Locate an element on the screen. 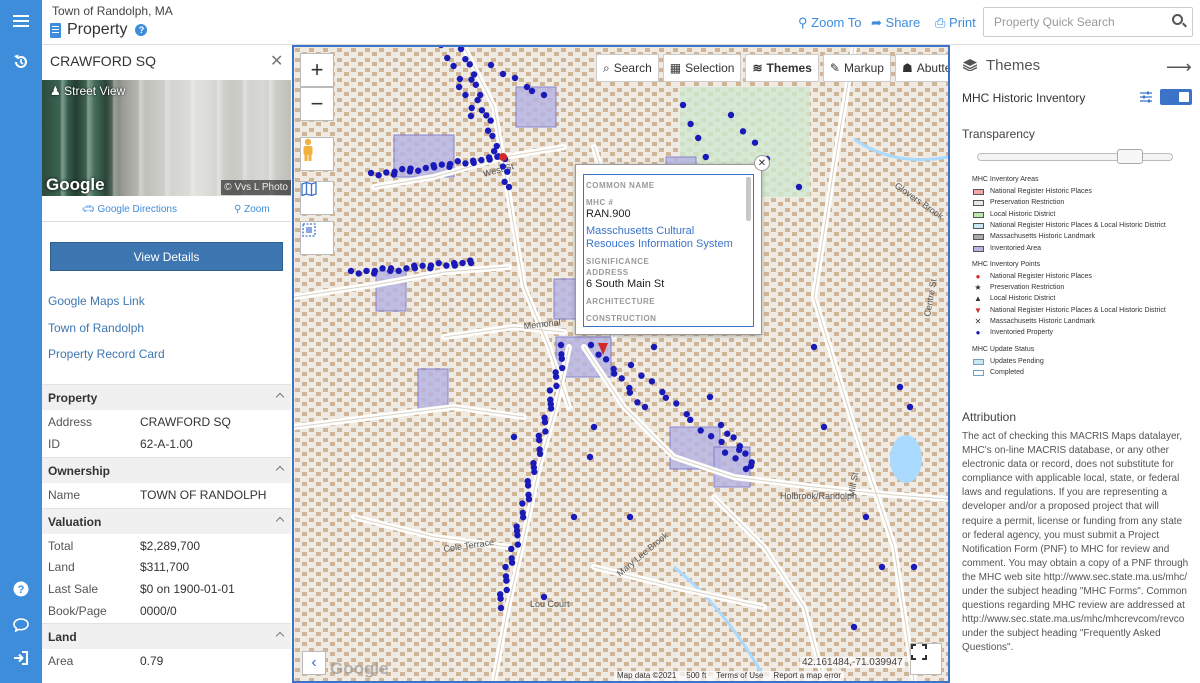  property-address-title: CRAWFORD SQ is located at coordinates (103, 61).